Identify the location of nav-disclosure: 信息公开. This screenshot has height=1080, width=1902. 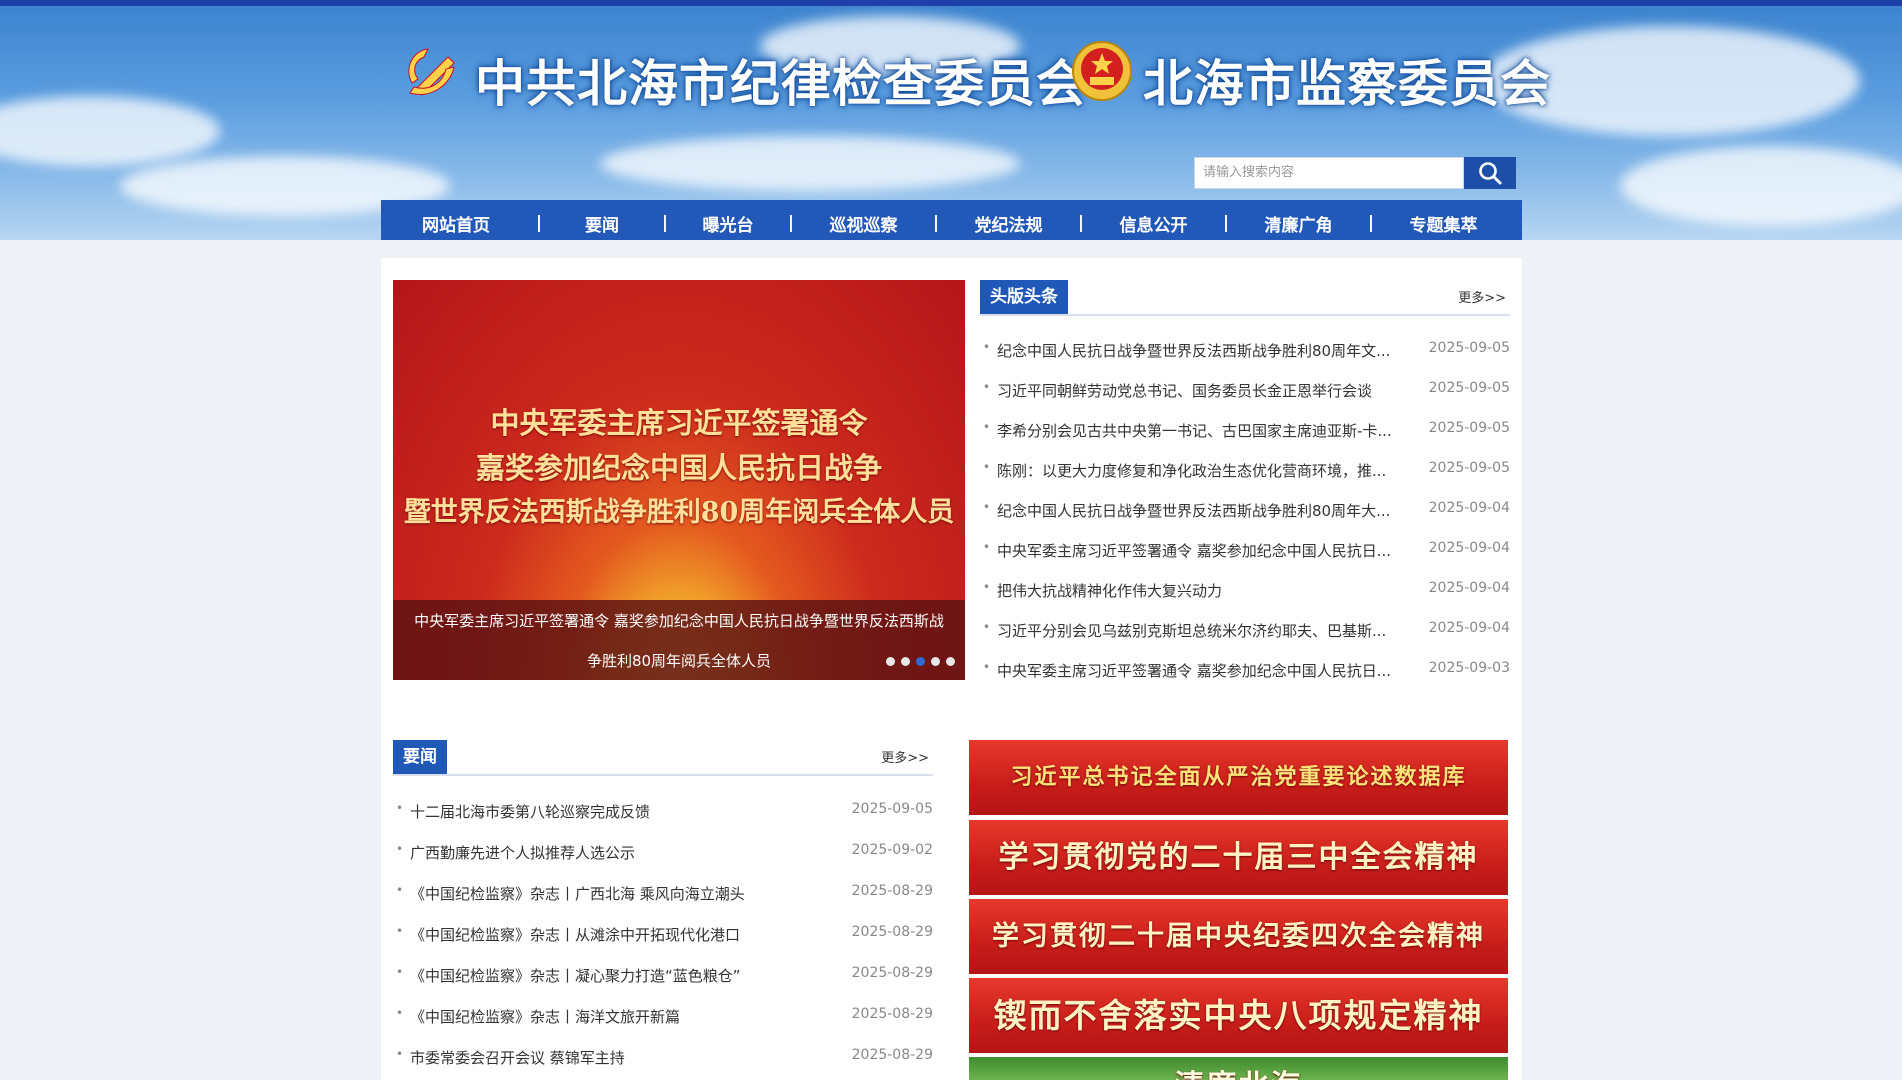
(1153, 223).